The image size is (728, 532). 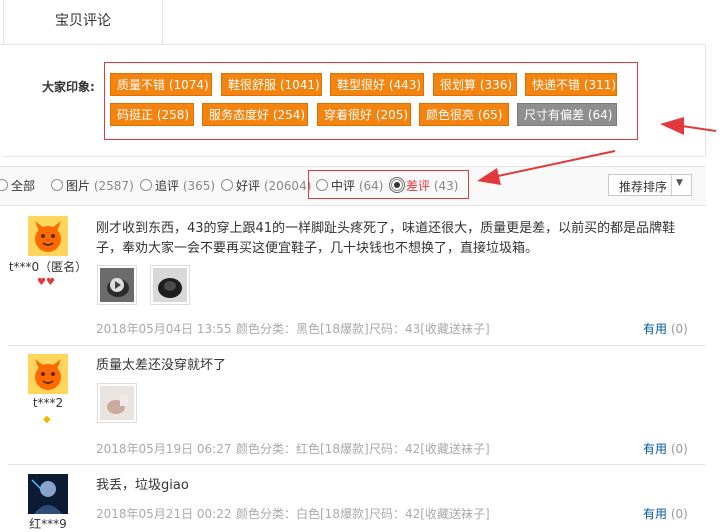 What do you see at coordinates (164, 449) in the screenshot?
I see `review-date: 2018年05月19日 06:27` at bounding box center [164, 449].